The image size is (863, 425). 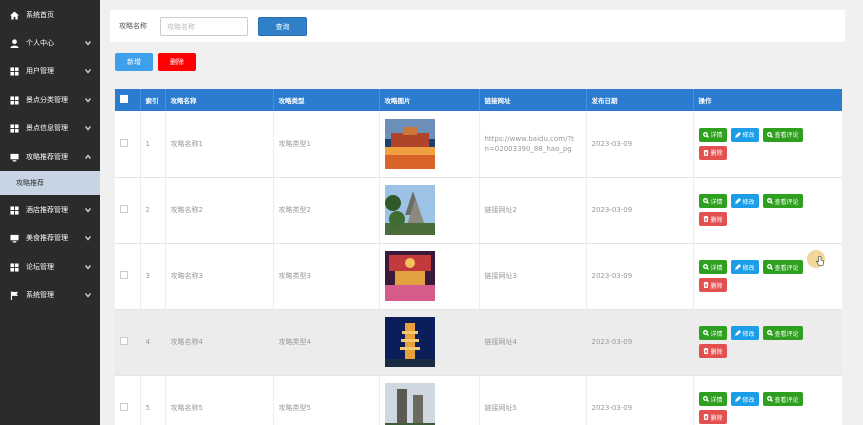 I want to click on view-reviews-label: 查看评论, so click(x=786, y=334).